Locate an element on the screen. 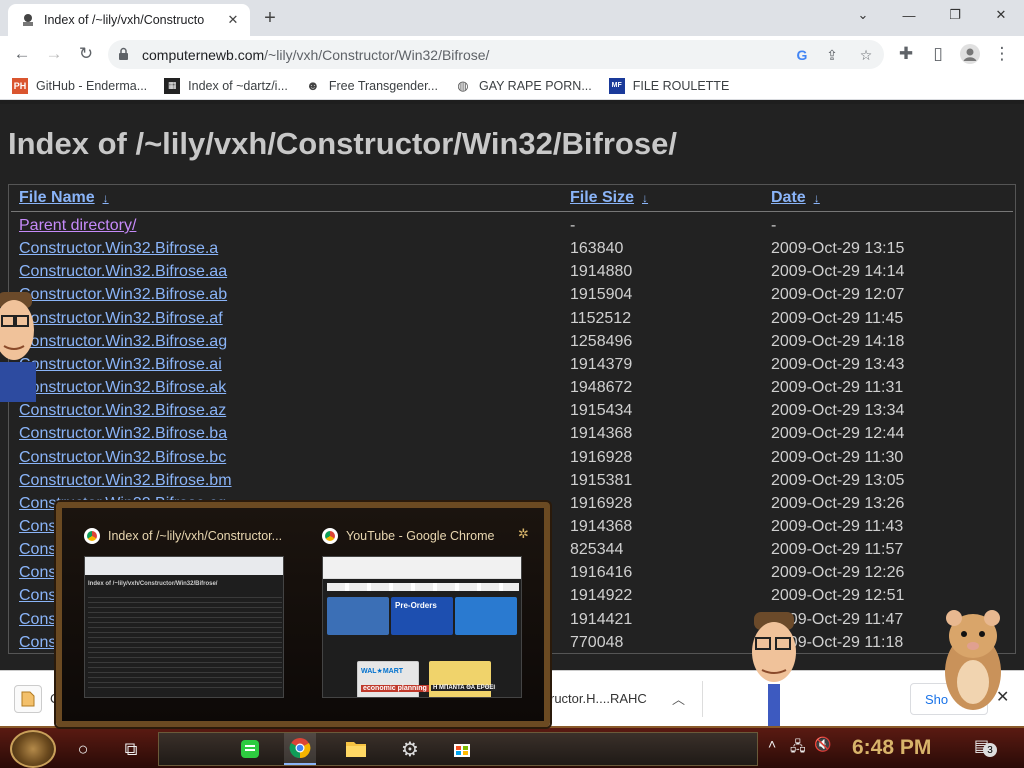 This screenshot has height=768, width=1024. file-link: Constructor.Win32.Bifrose.bm is located at coordinates (125, 481).